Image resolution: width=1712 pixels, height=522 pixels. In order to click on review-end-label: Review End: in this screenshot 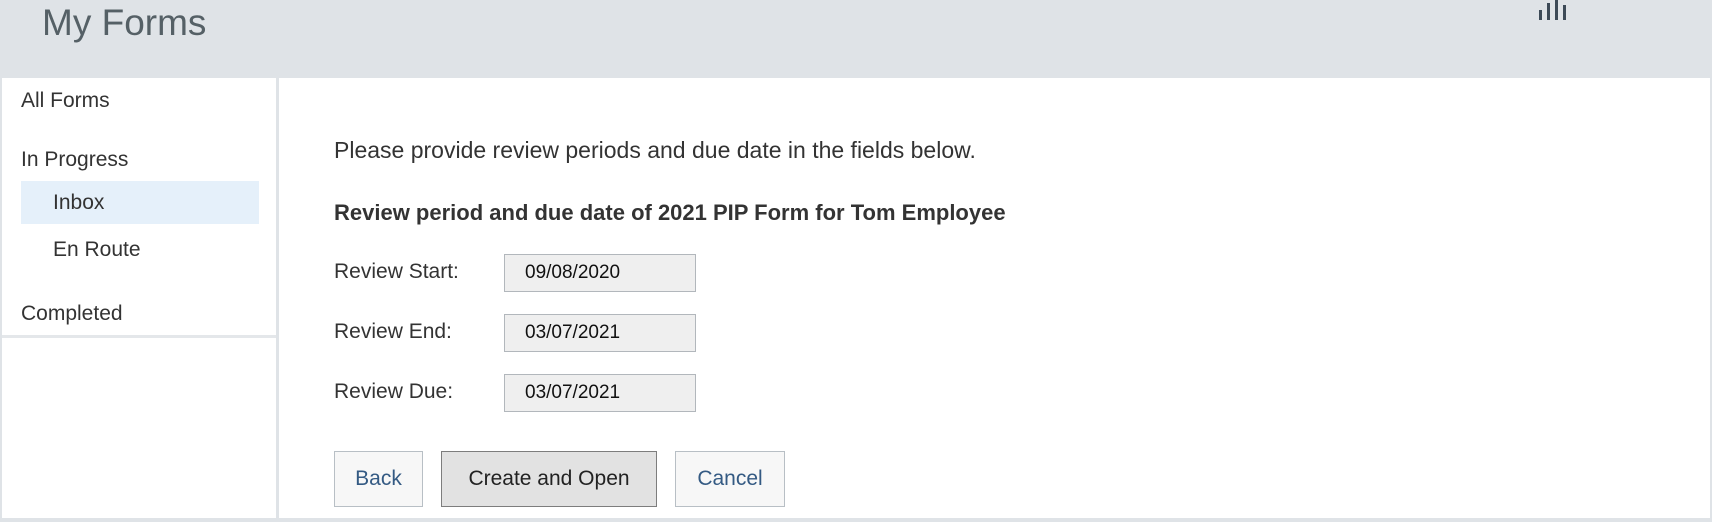, I will do `click(393, 331)`.